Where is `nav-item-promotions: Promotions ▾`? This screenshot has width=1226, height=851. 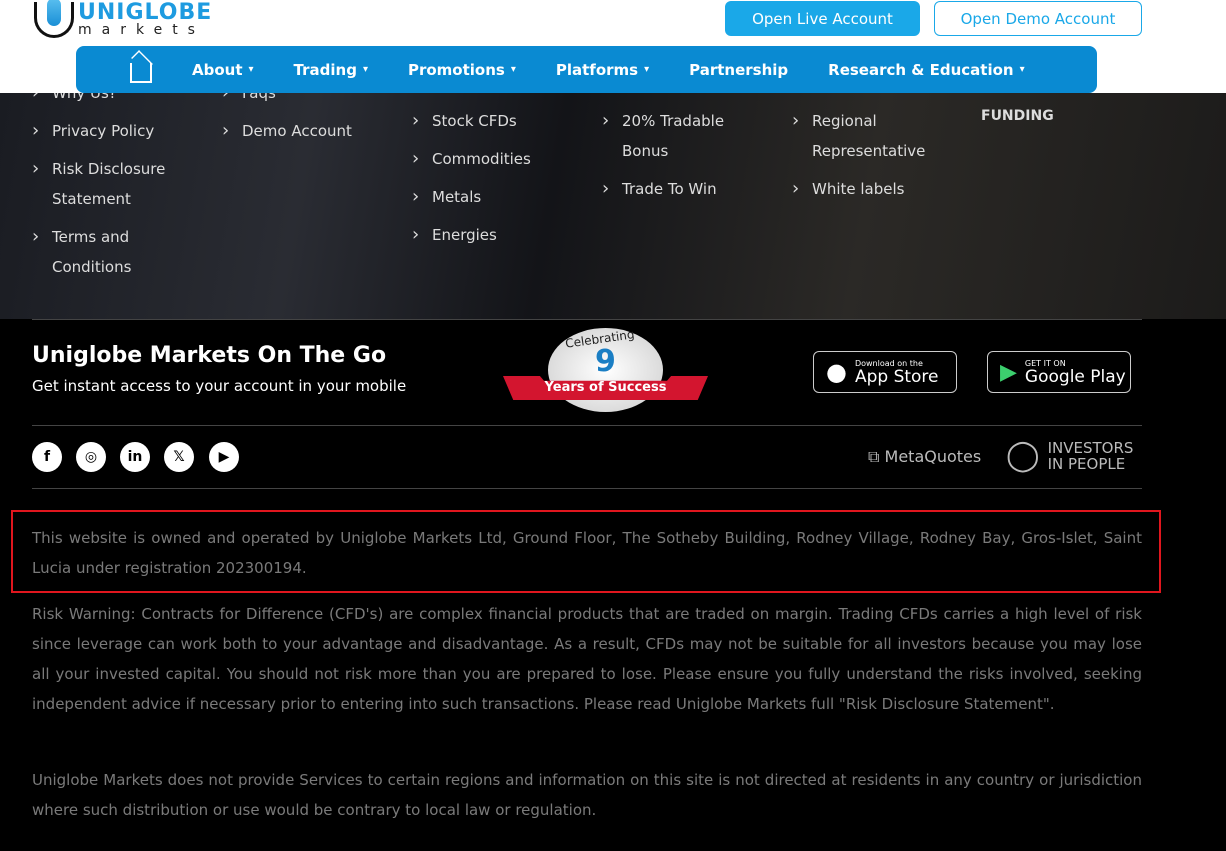
nav-item-promotions: Promotions ▾ is located at coordinates (462, 70).